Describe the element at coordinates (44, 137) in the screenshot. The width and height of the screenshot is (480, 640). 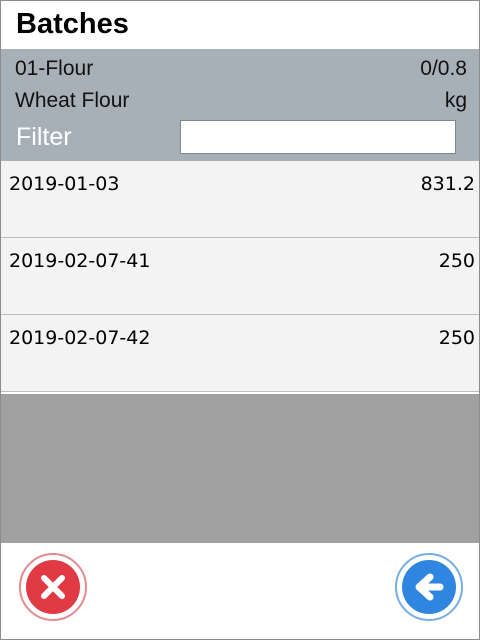
I see `filter-label: Filter` at that location.